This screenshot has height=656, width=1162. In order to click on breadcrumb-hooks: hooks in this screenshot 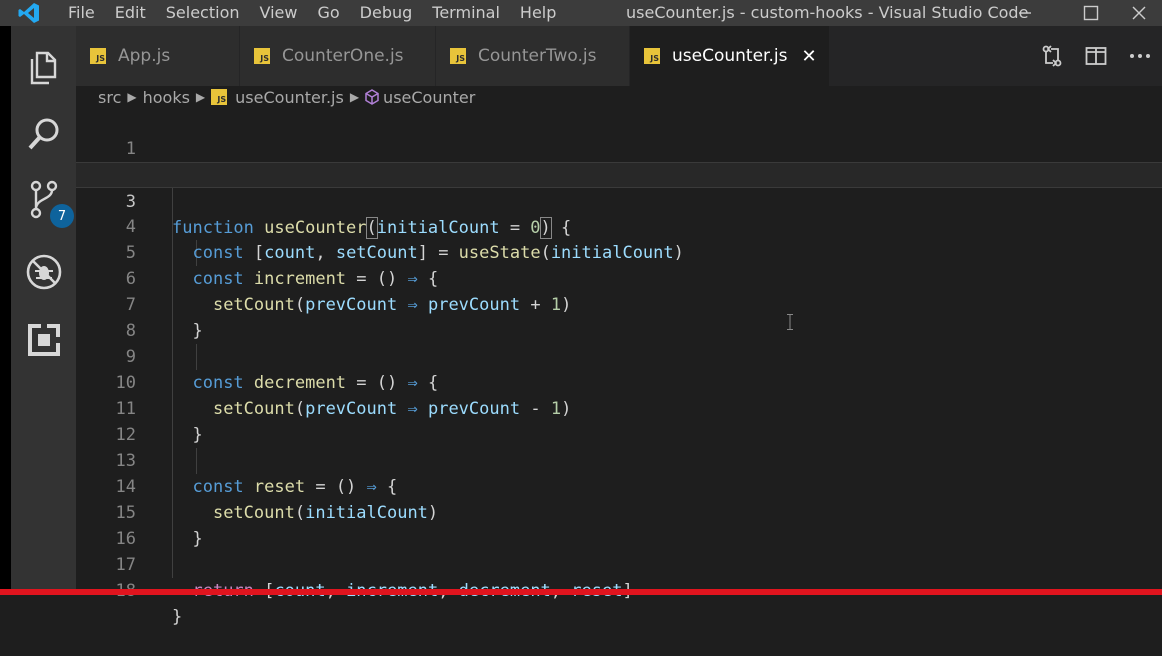, I will do `click(166, 97)`.